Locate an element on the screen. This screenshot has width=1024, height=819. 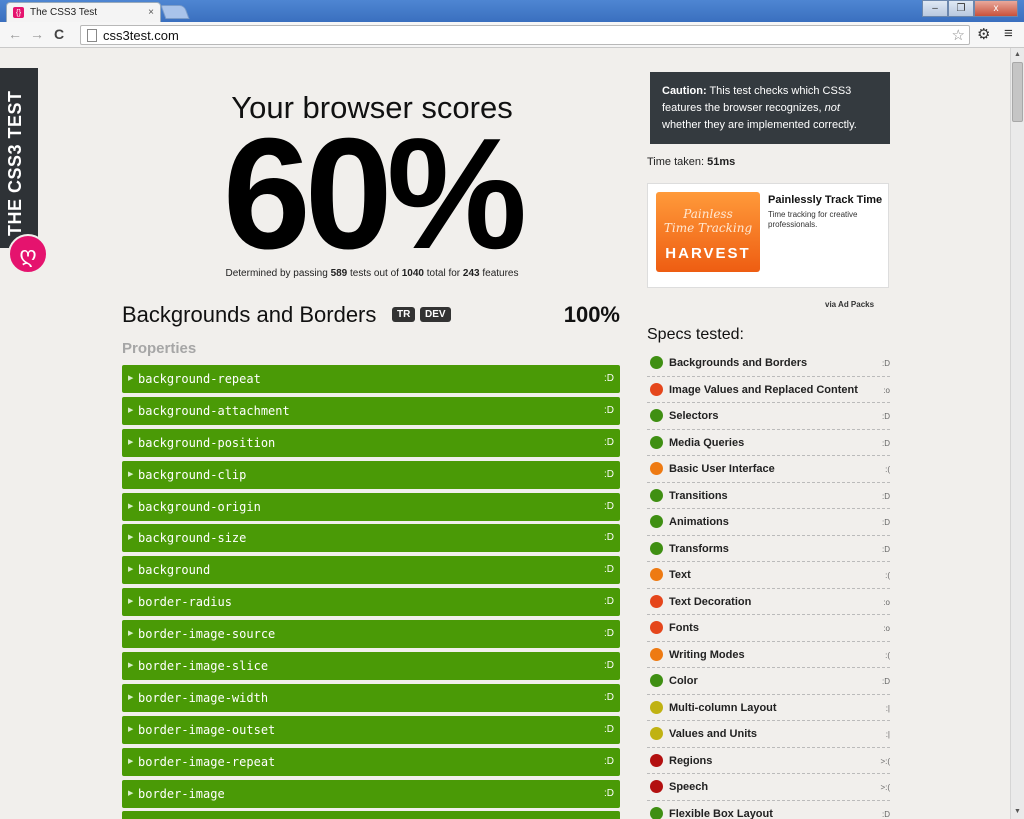
tests-passed: 589 is located at coordinates (339, 273).